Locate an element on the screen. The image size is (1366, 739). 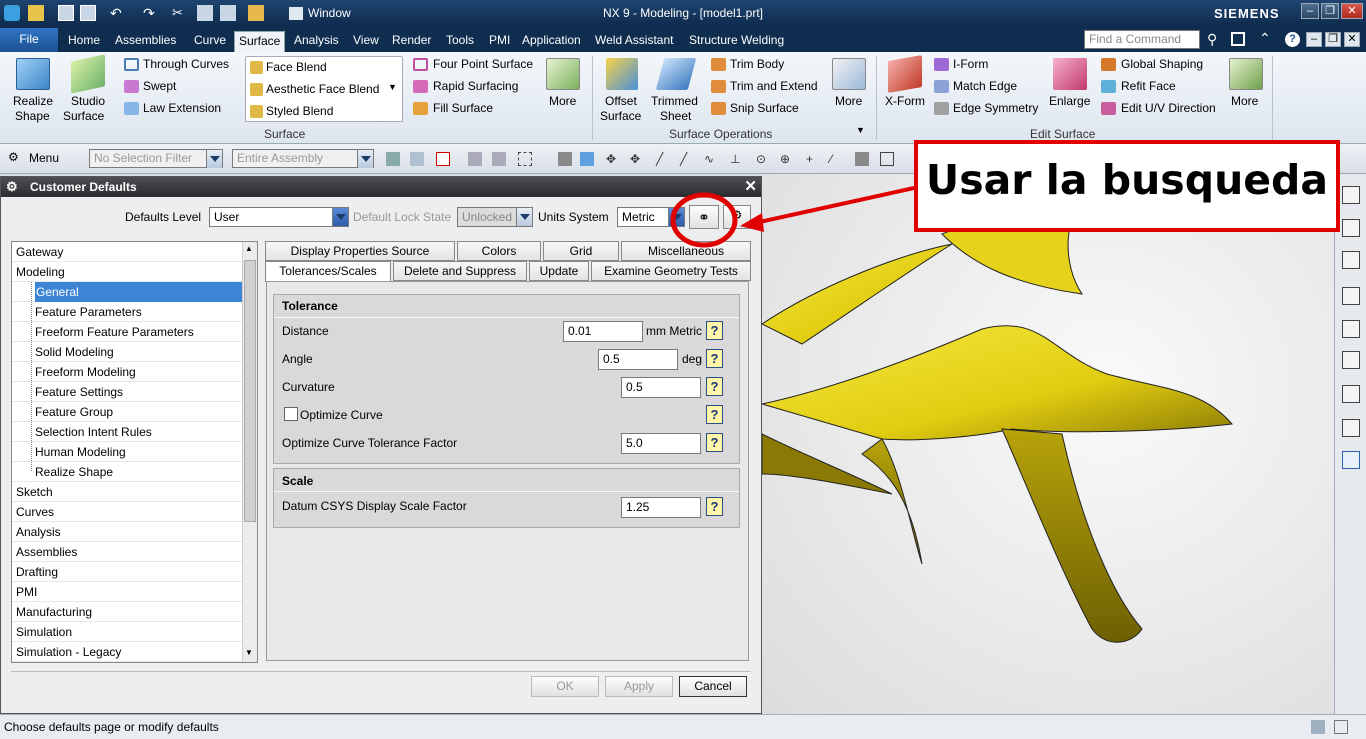
tab-assemblies: Assemblies is located at coordinates (145, 41).